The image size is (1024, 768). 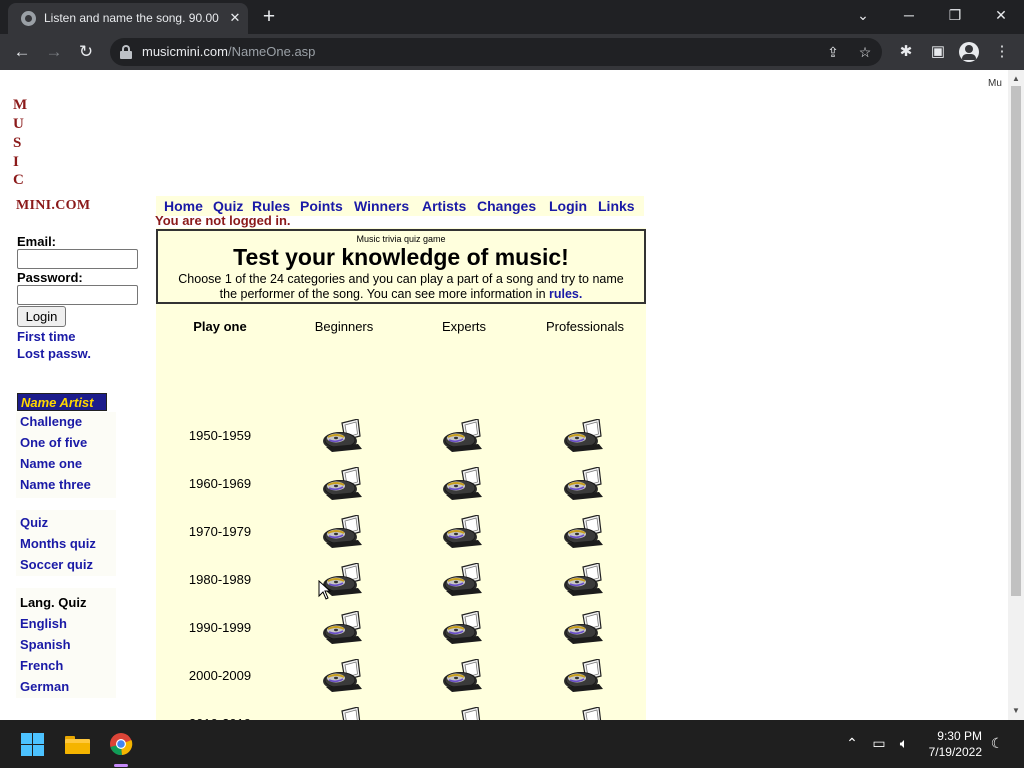 What do you see at coordinates (229, 51) in the screenshot?
I see `url-text: musicmini.com/NameOne.asp` at bounding box center [229, 51].